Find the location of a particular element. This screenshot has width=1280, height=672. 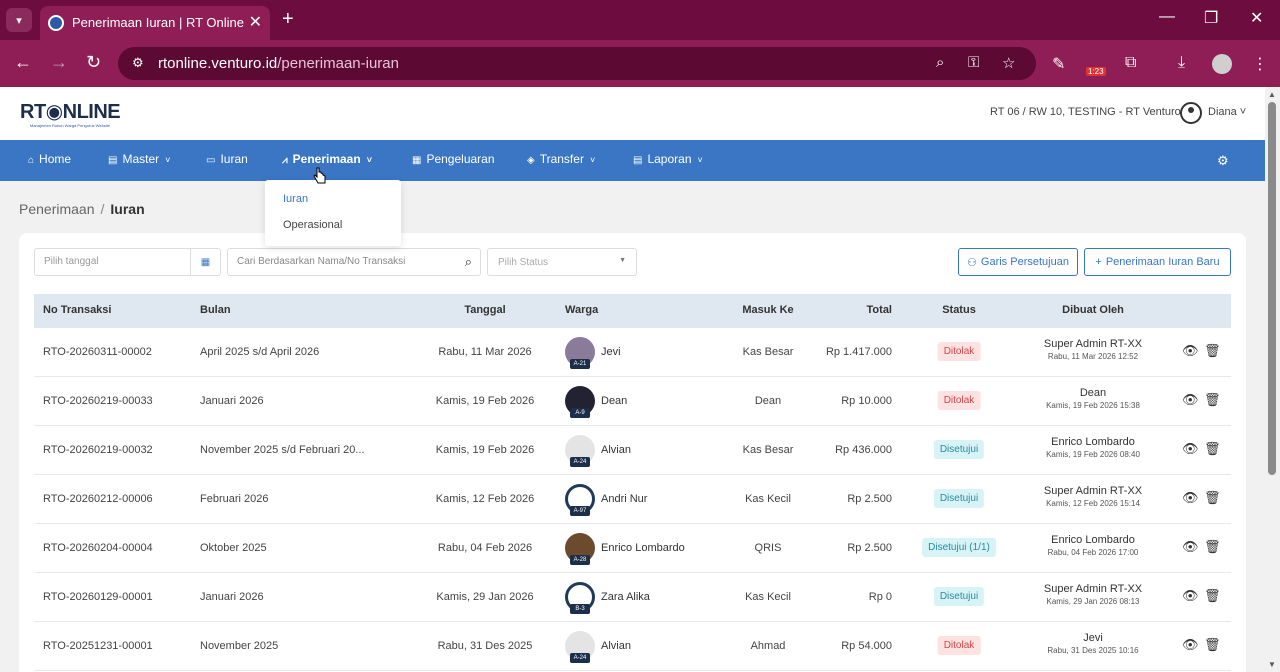

col-total: Total is located at coordinates (879, 310).